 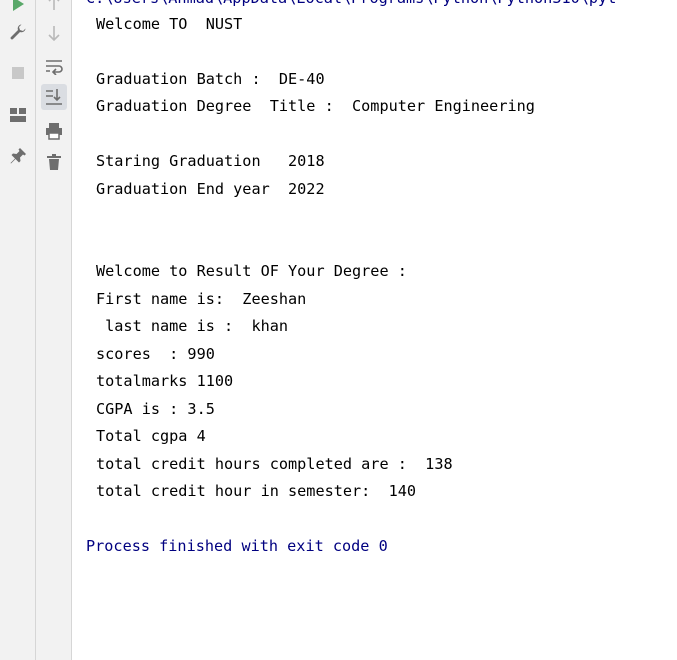 What do you see at coordinates (54, 330) in the screenshot?
I see `run-toolbar-right` at bounding box center [54, 330].